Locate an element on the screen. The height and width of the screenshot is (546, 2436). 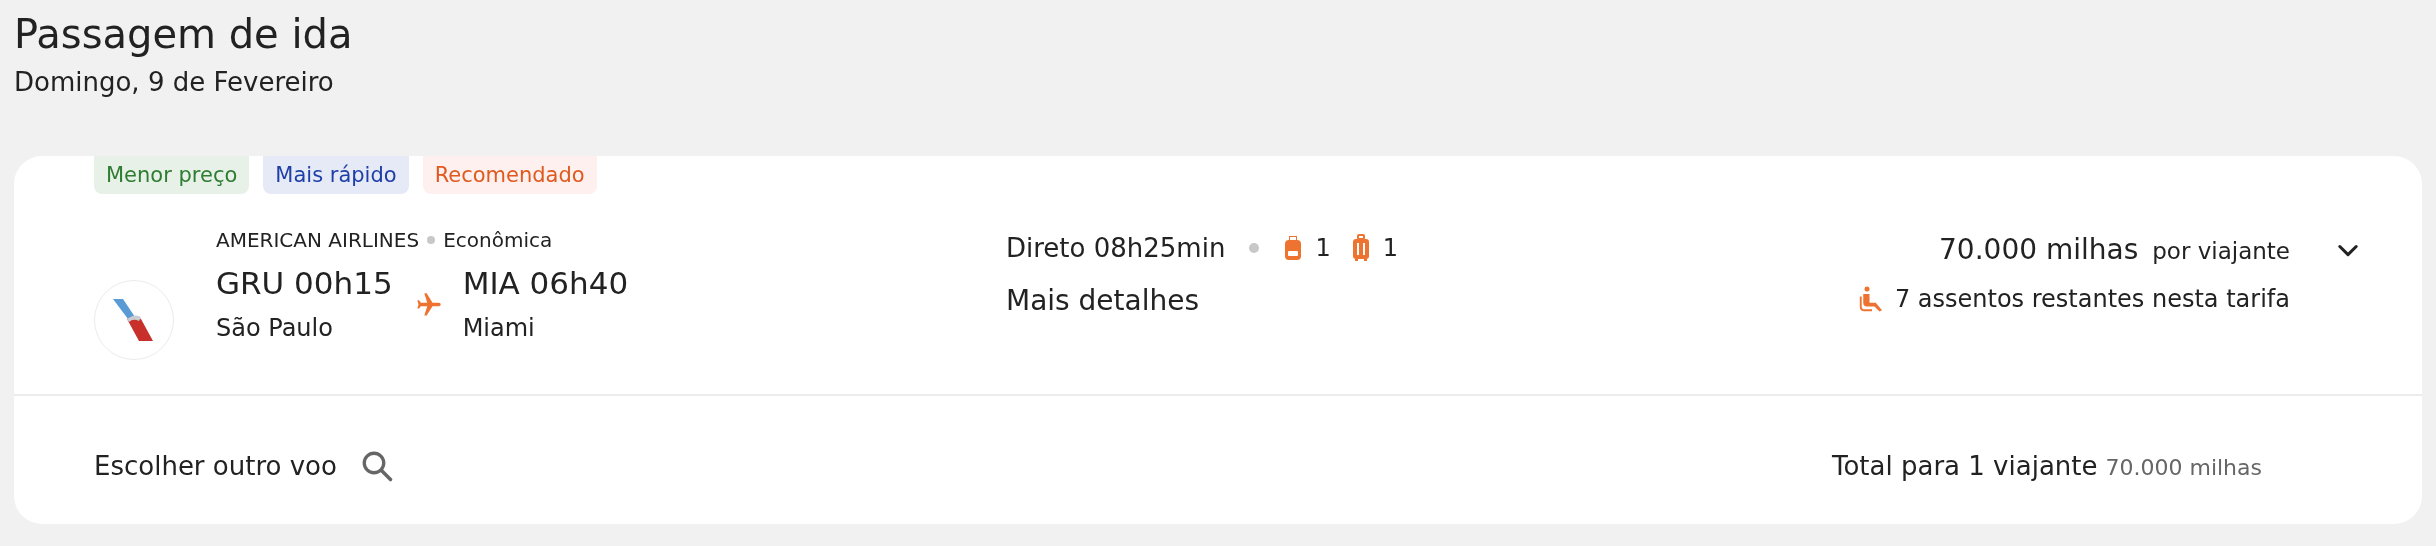
price-unit: por viajante is located at coordinates (2221, 251).